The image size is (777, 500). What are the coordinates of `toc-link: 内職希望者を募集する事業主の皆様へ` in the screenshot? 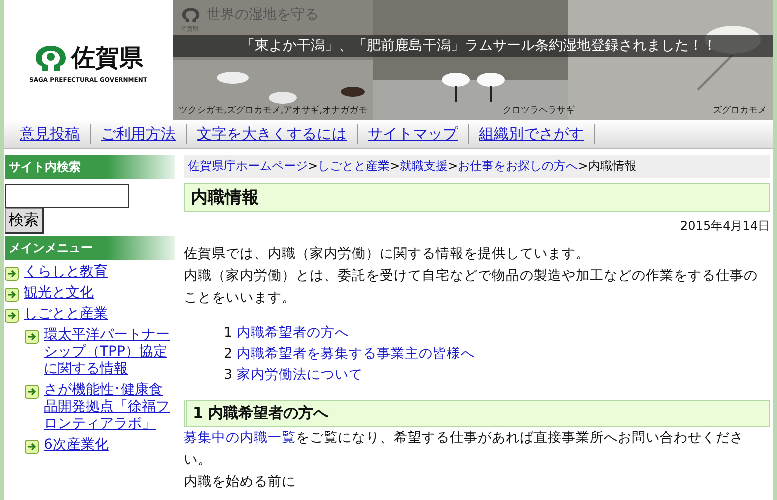 It's located at (355, 354).